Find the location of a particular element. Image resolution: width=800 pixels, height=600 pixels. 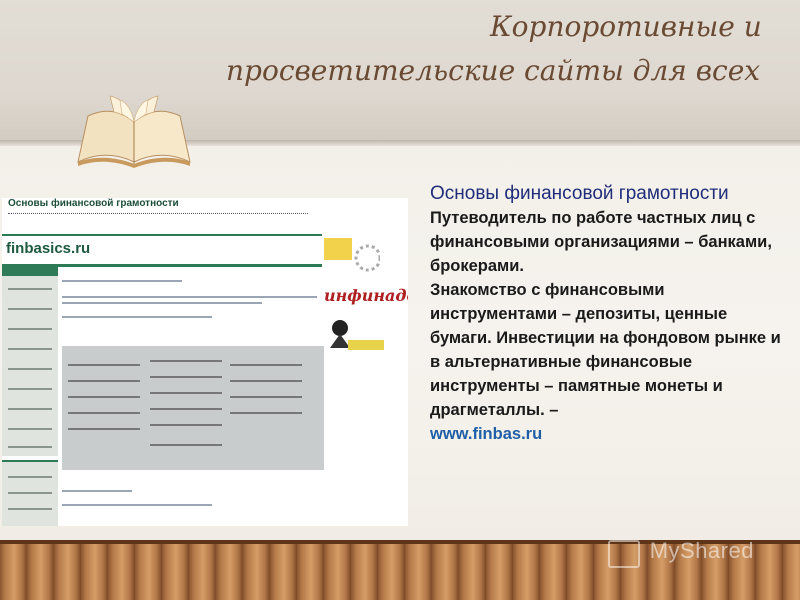

screenshot-site-title: Основы финансовой грамотности is located at coordinates (93, 203).